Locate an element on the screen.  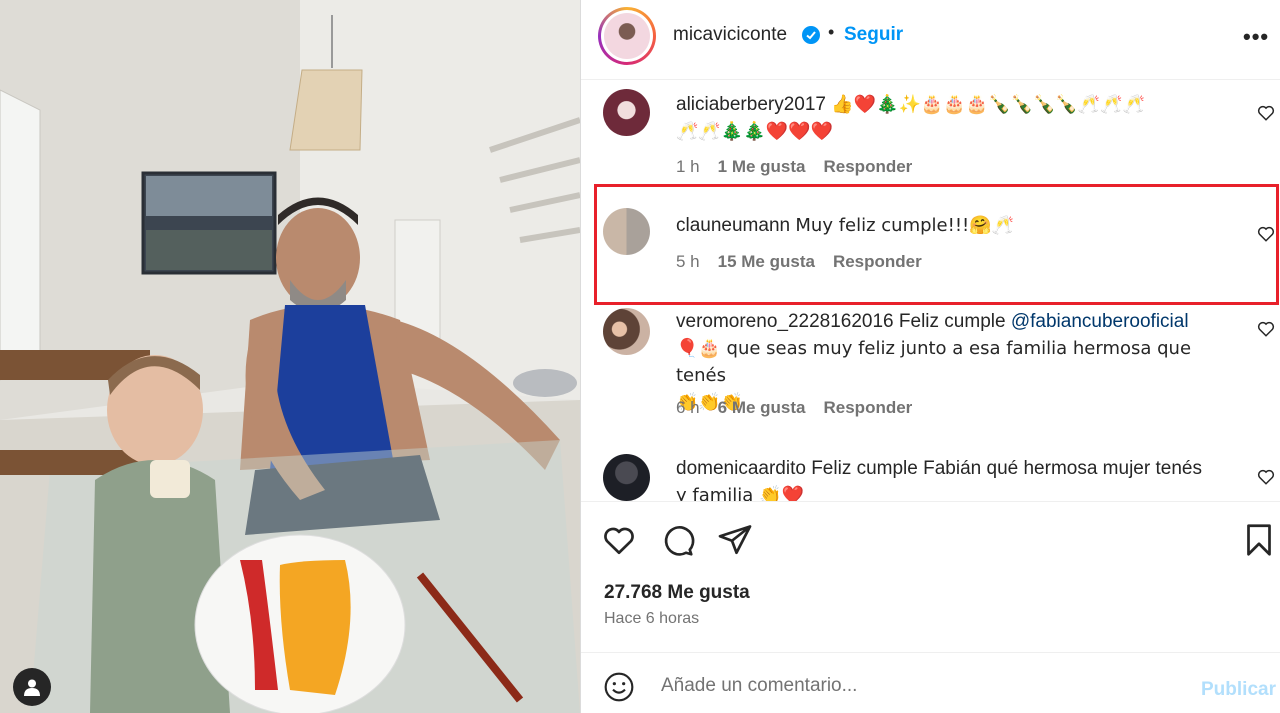
share-icon is located at coordinates (735, 540).